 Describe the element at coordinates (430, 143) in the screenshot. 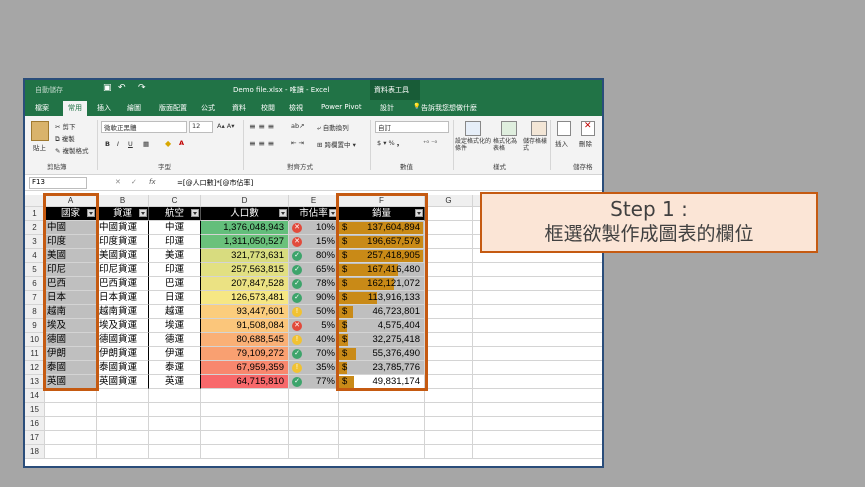

I see `decimal-icon: ⁺⁰ ⁻⁰` at that location.